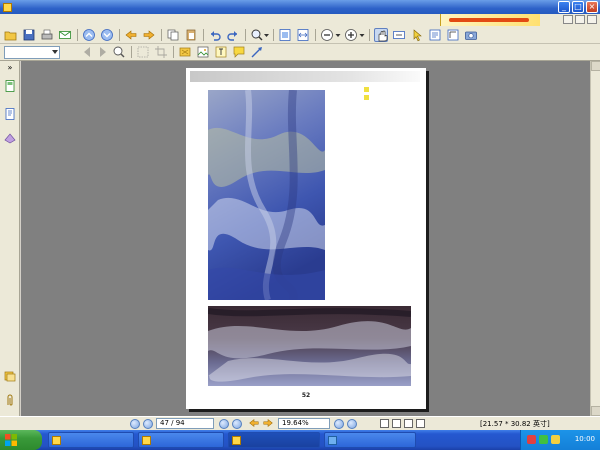  I want to click on forward-arrow-icon, so click(149, 35).